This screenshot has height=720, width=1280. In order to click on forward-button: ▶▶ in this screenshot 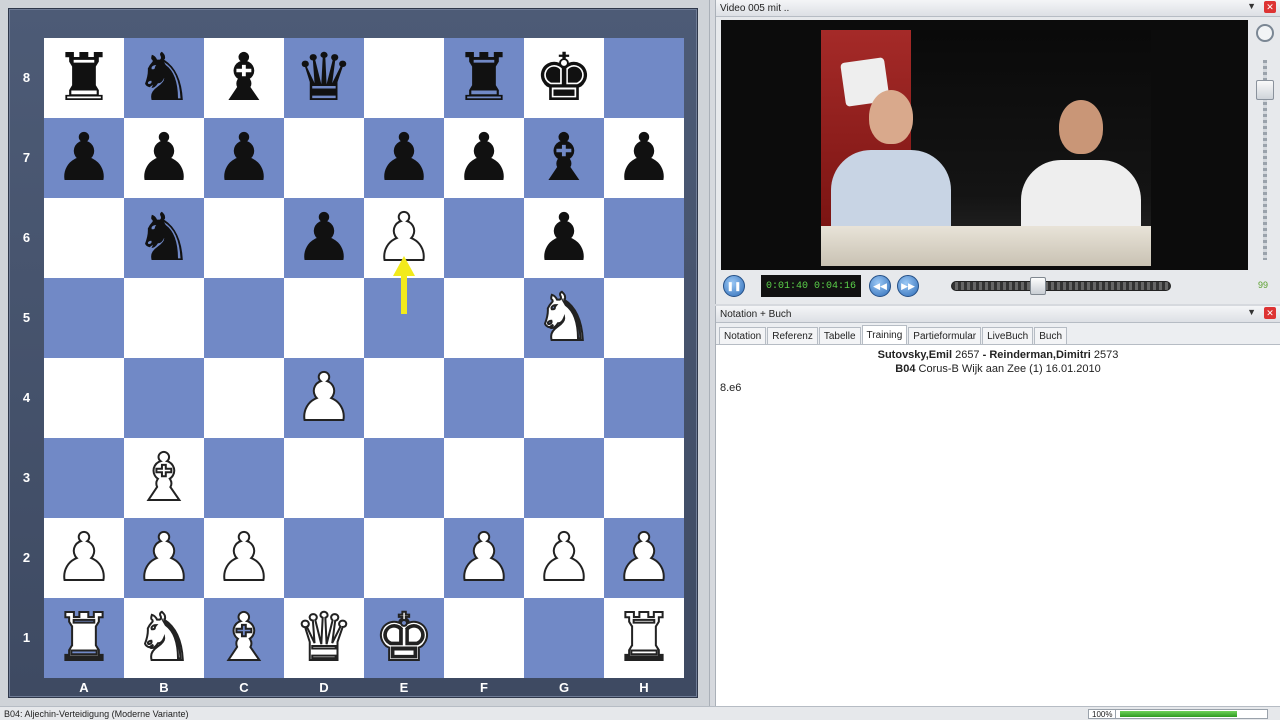, I will do `click(908, 286)`.